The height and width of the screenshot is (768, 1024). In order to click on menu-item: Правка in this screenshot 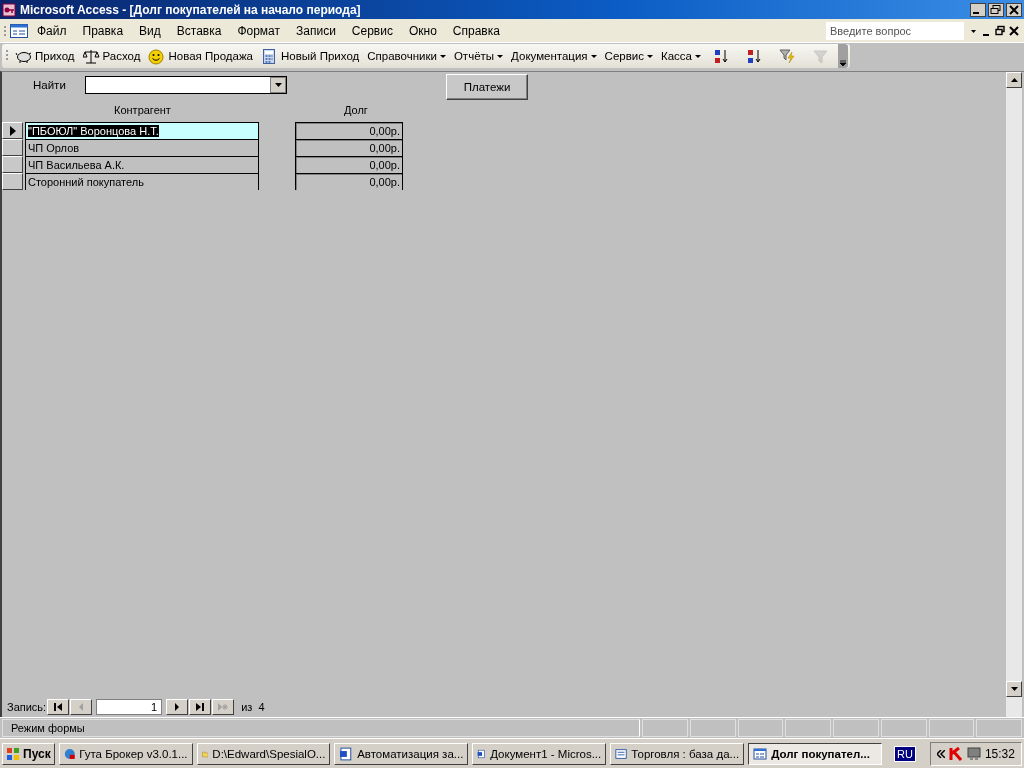, I will do `click(103, 30)`.